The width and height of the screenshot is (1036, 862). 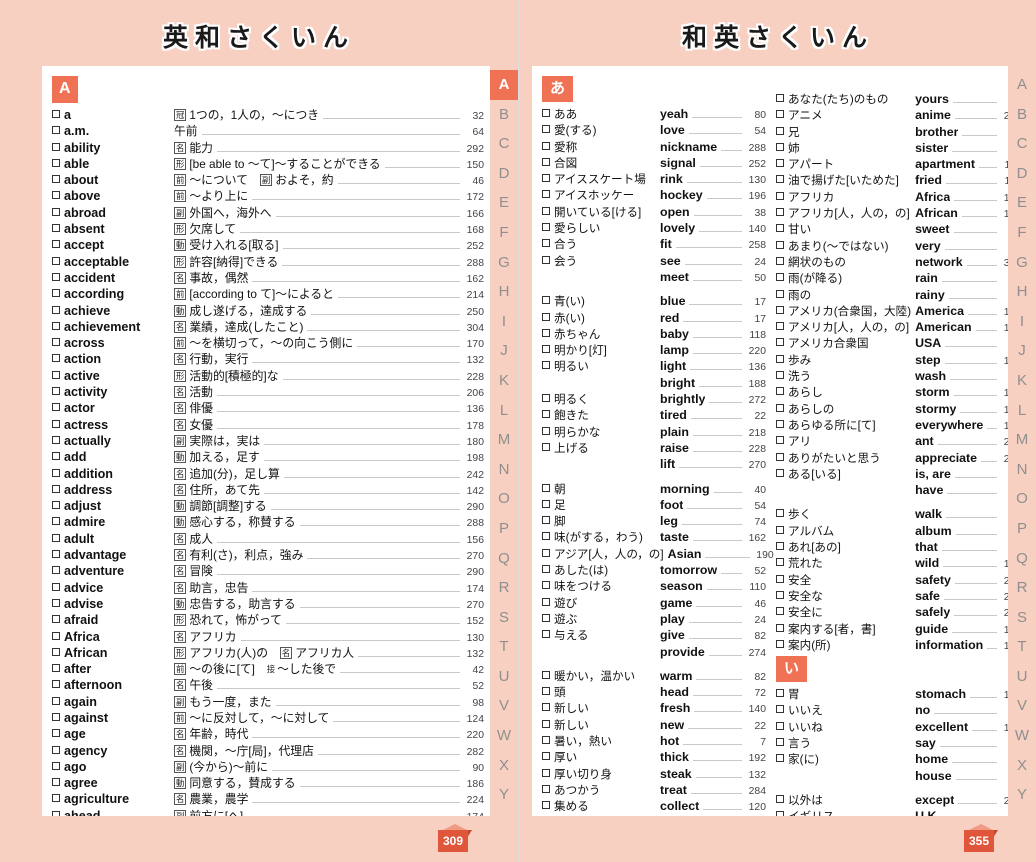 I want to click on index-letter-M: M, so click(x=1022, y=440).